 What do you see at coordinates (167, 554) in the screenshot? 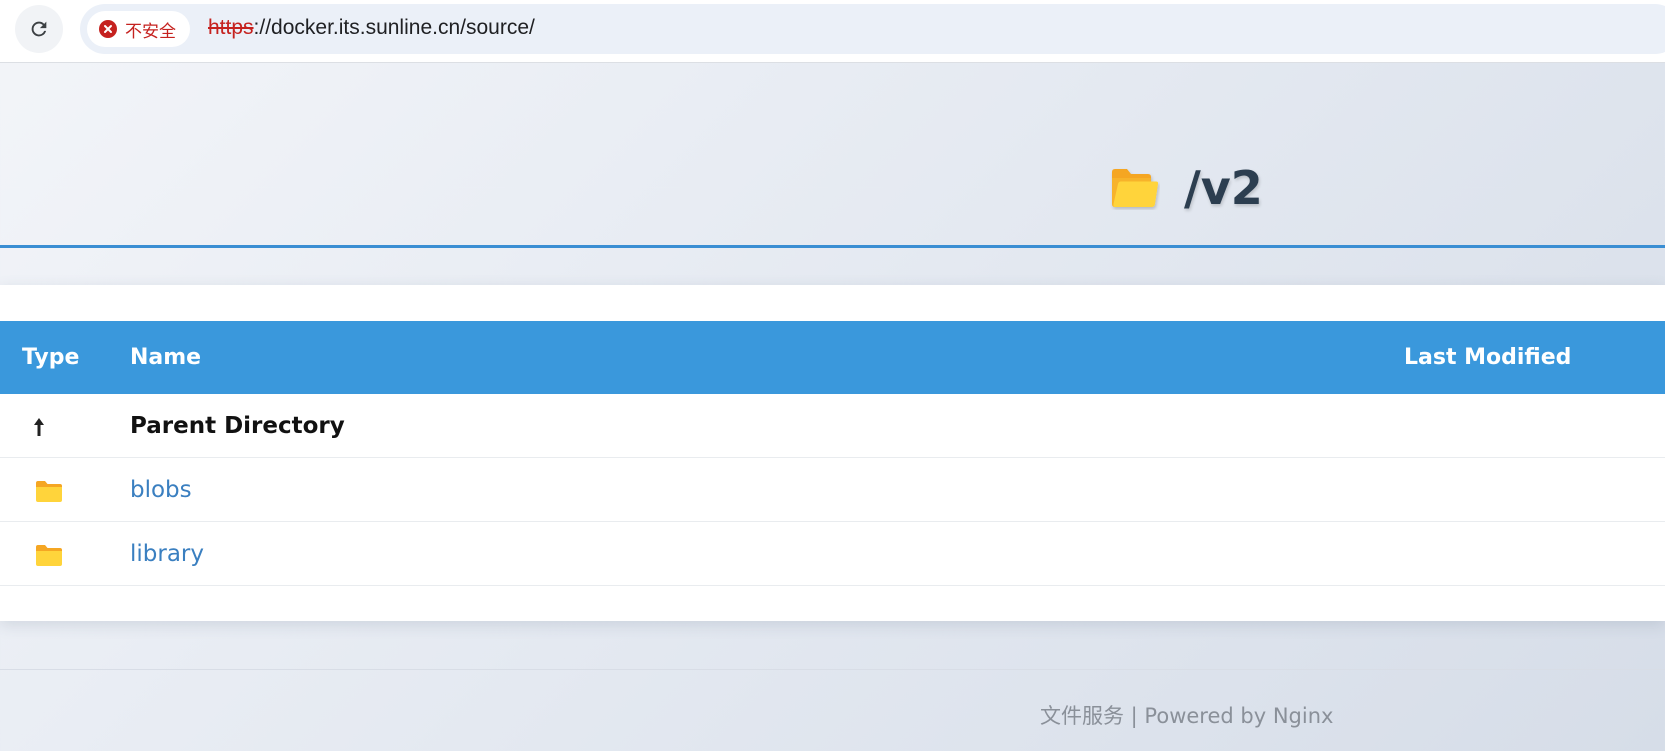
I see `folder-link-library: library` at bounding box center [167, 554].